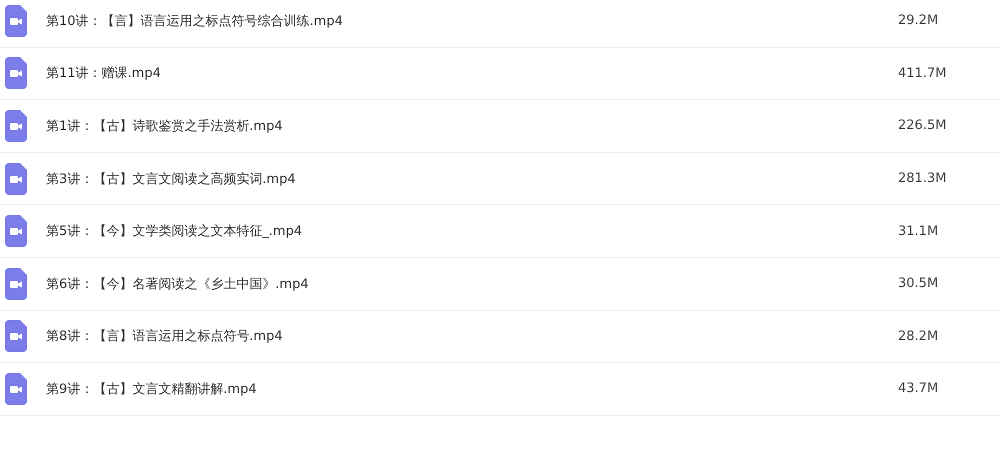 This screenshot has height=467, width=1000. I want to click on file-name: 第5讲：【今】文学类阅读之文本特征_.mp4, so click(175, 231).